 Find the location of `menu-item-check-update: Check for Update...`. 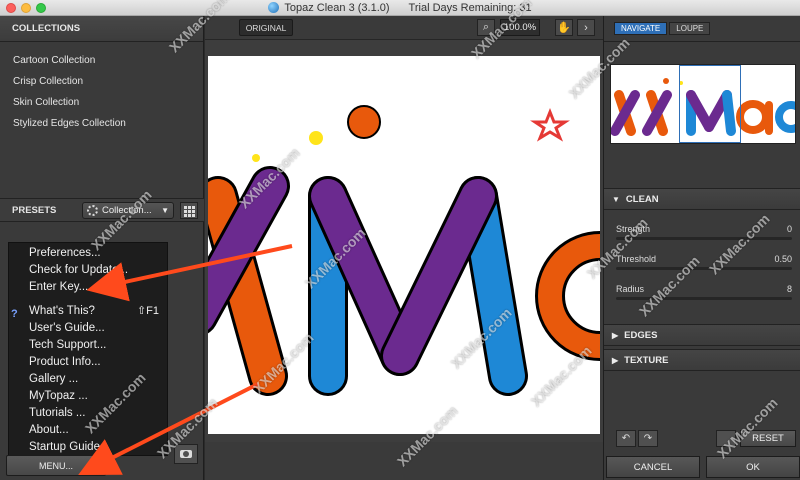

menu-item-check-update: Check for Update... is located at coordinates (88, 270).